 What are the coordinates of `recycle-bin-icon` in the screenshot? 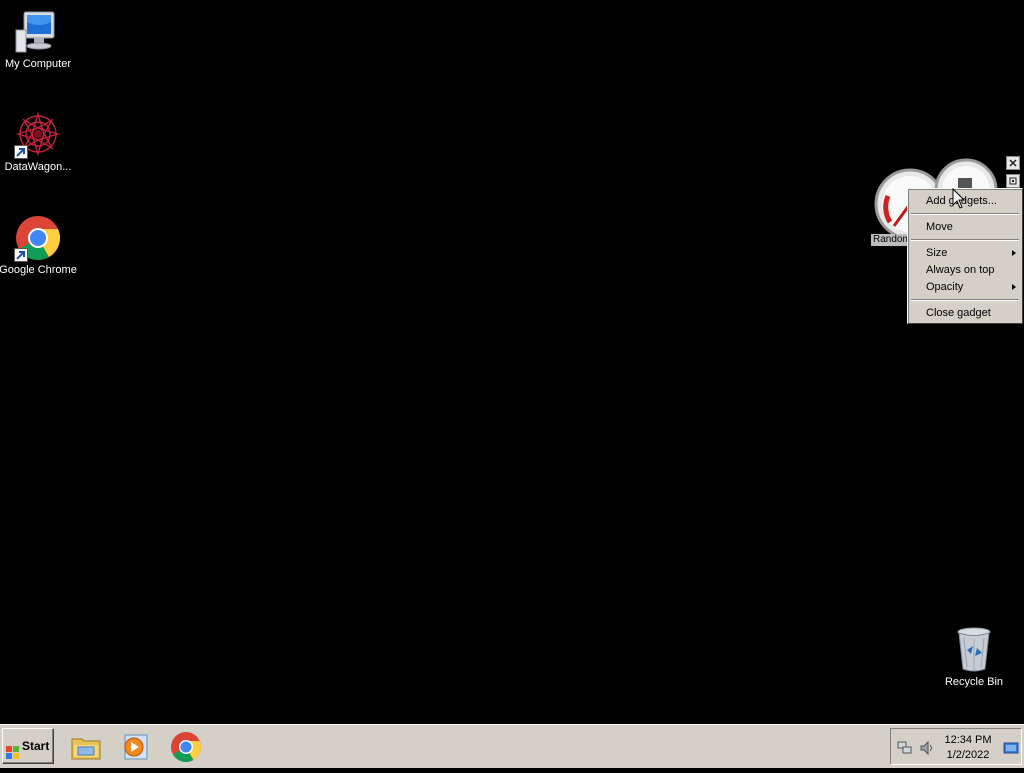 It's located at (974, 650).